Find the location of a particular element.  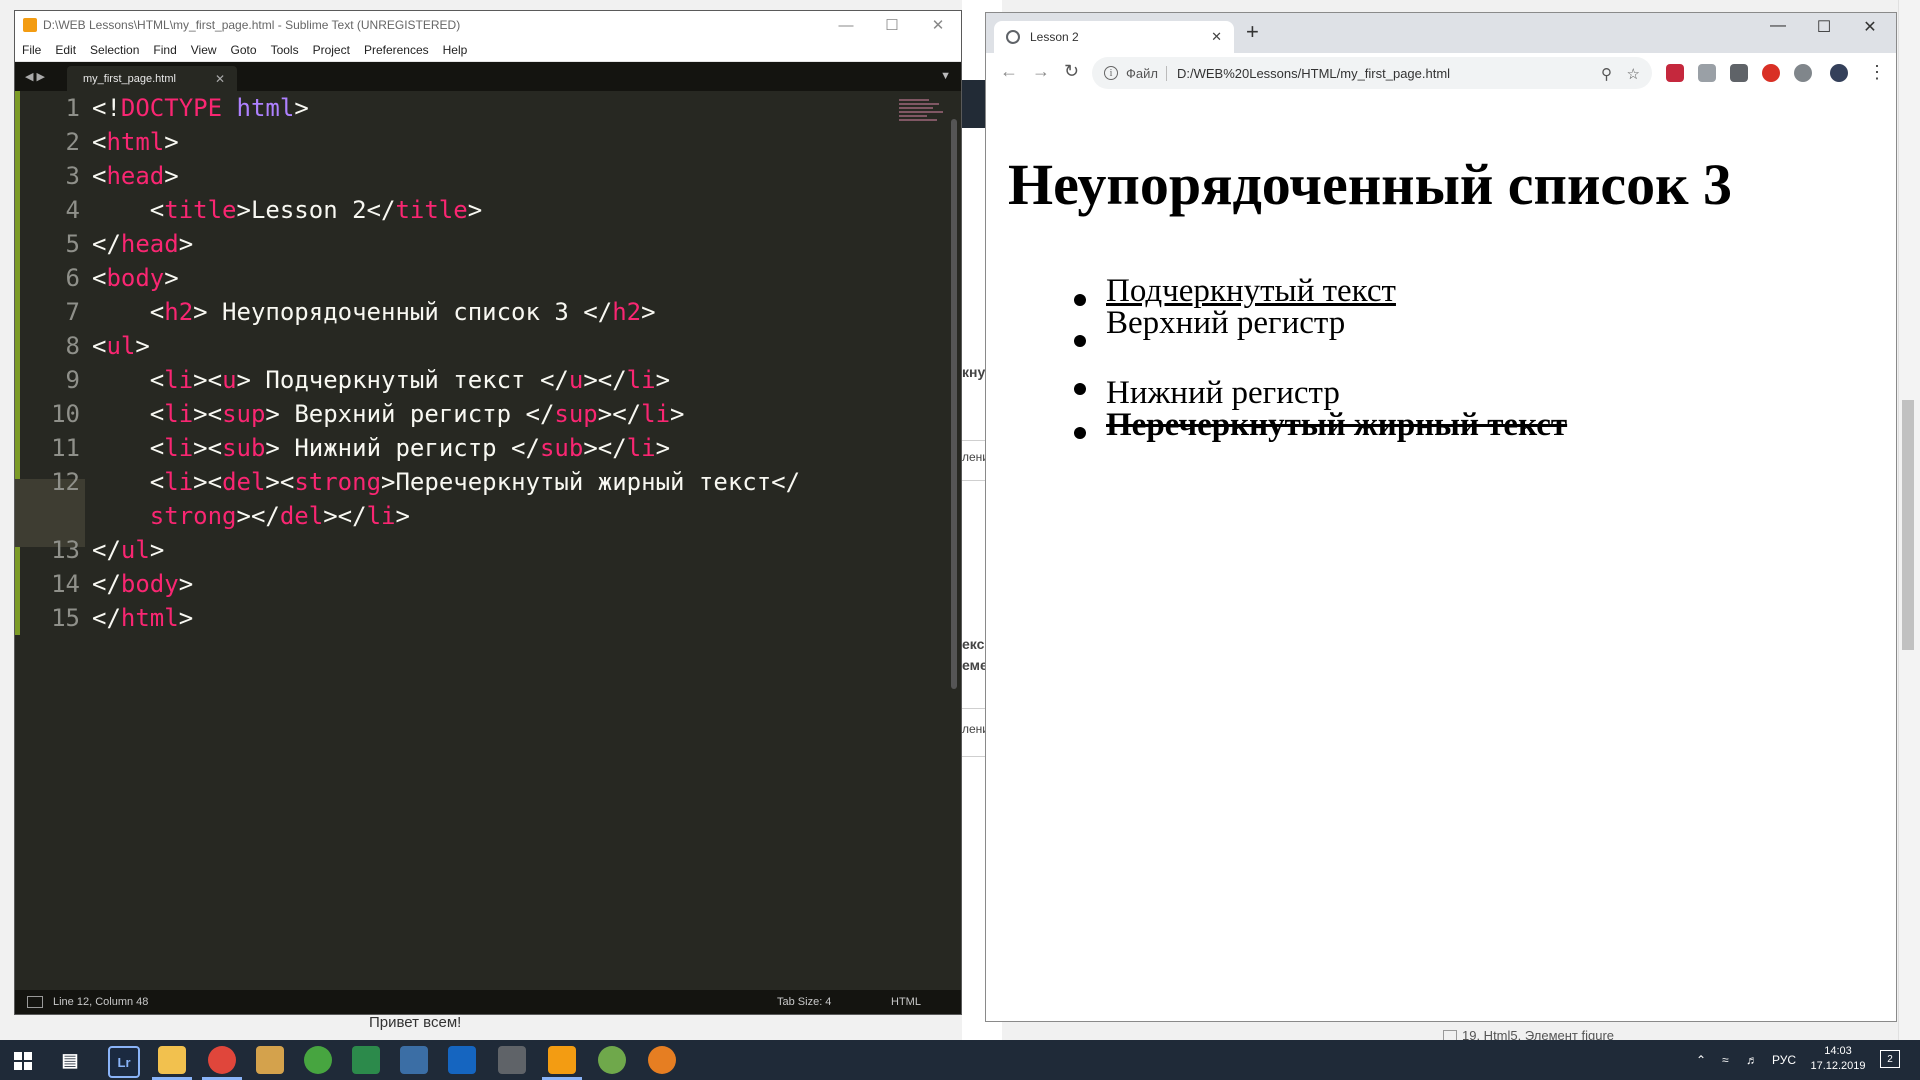

status-tab-size: Tab Size: 4 is located at coordinates (804, 1002).